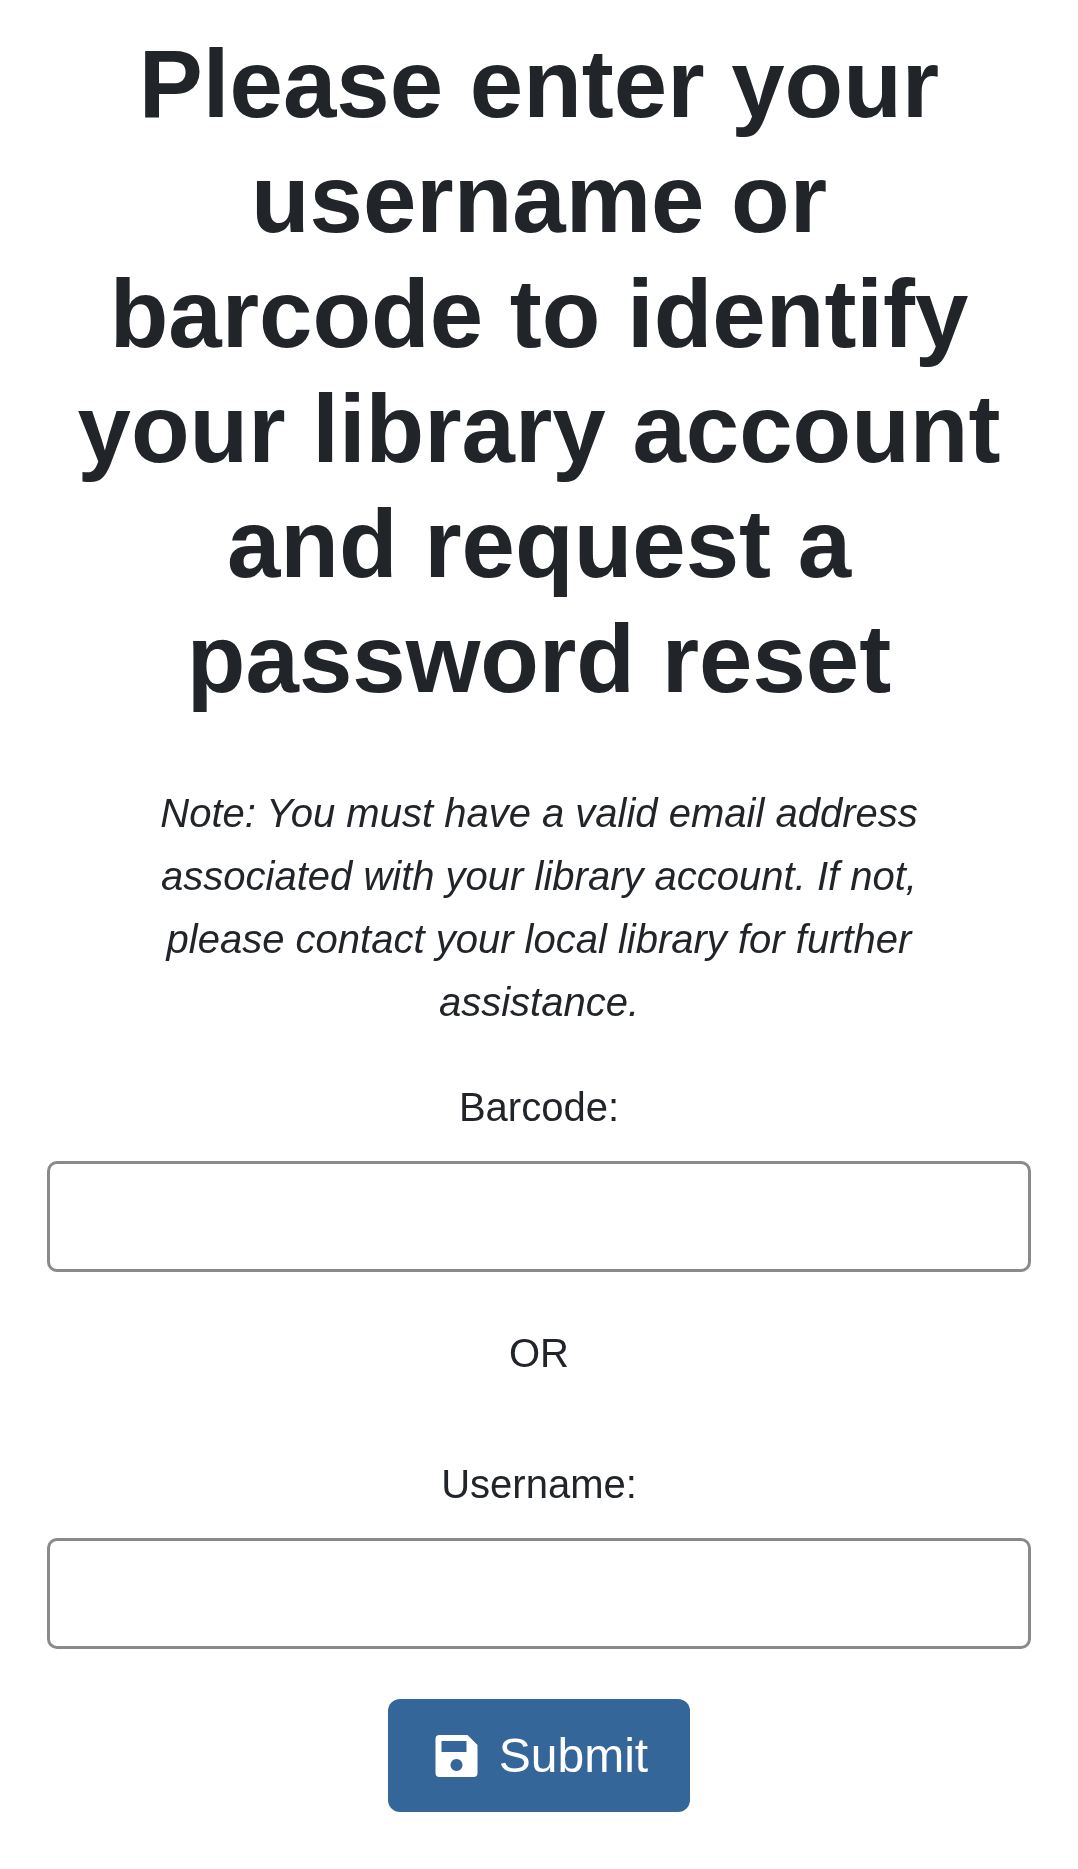  Describe the element at coordinates (539, 1353) in the screenshot. I see `separator-text: OR` at that location.